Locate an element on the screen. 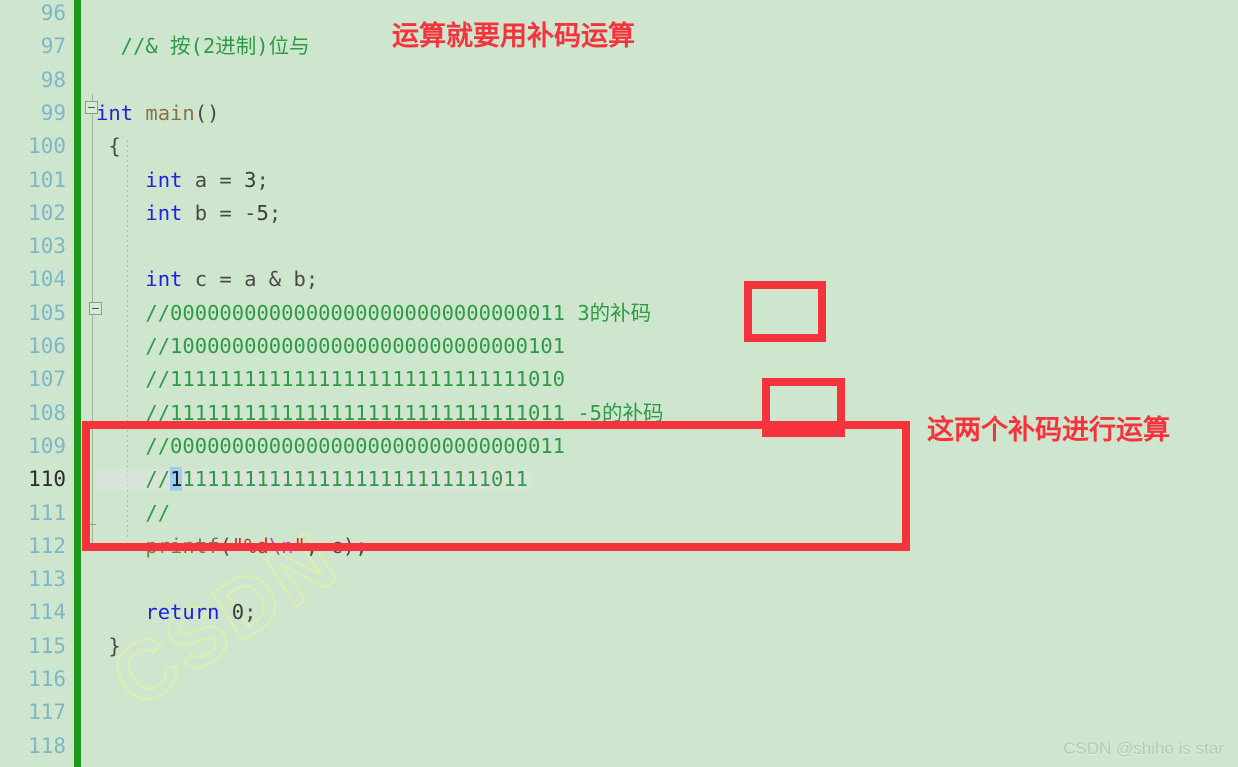 The height and width of the screenshot is (767, 1238). code-line: return 0; is located at coordinates (176, 612).